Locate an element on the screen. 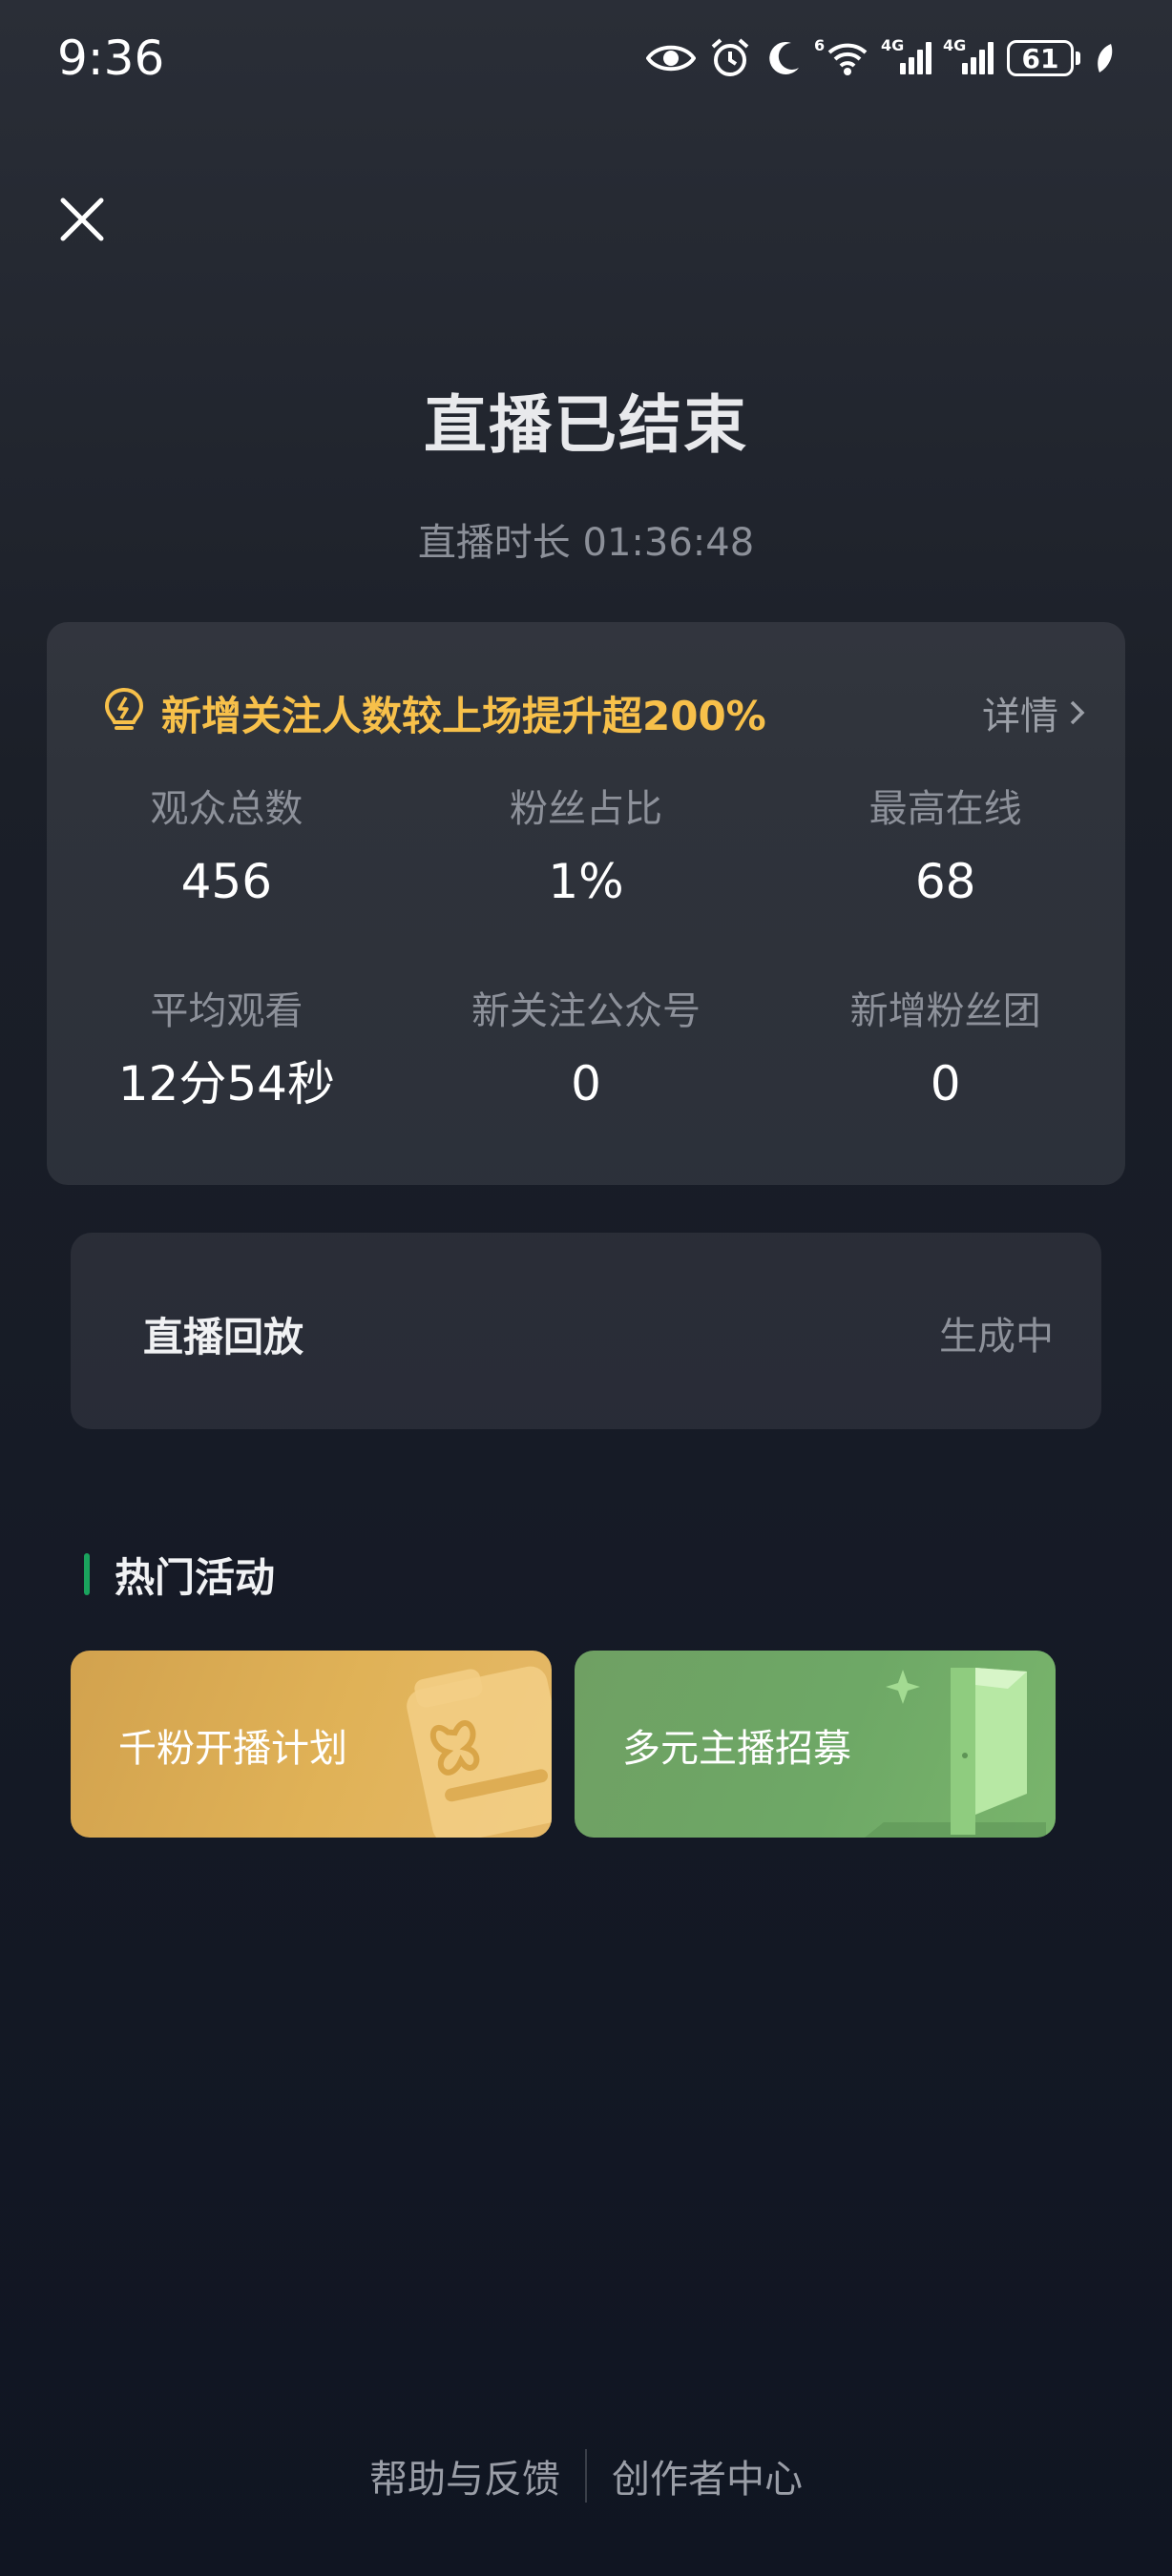 The height and width of the screenshot is (2576, 1172). status-time: 9:36 is located at coordinates (111, 58).